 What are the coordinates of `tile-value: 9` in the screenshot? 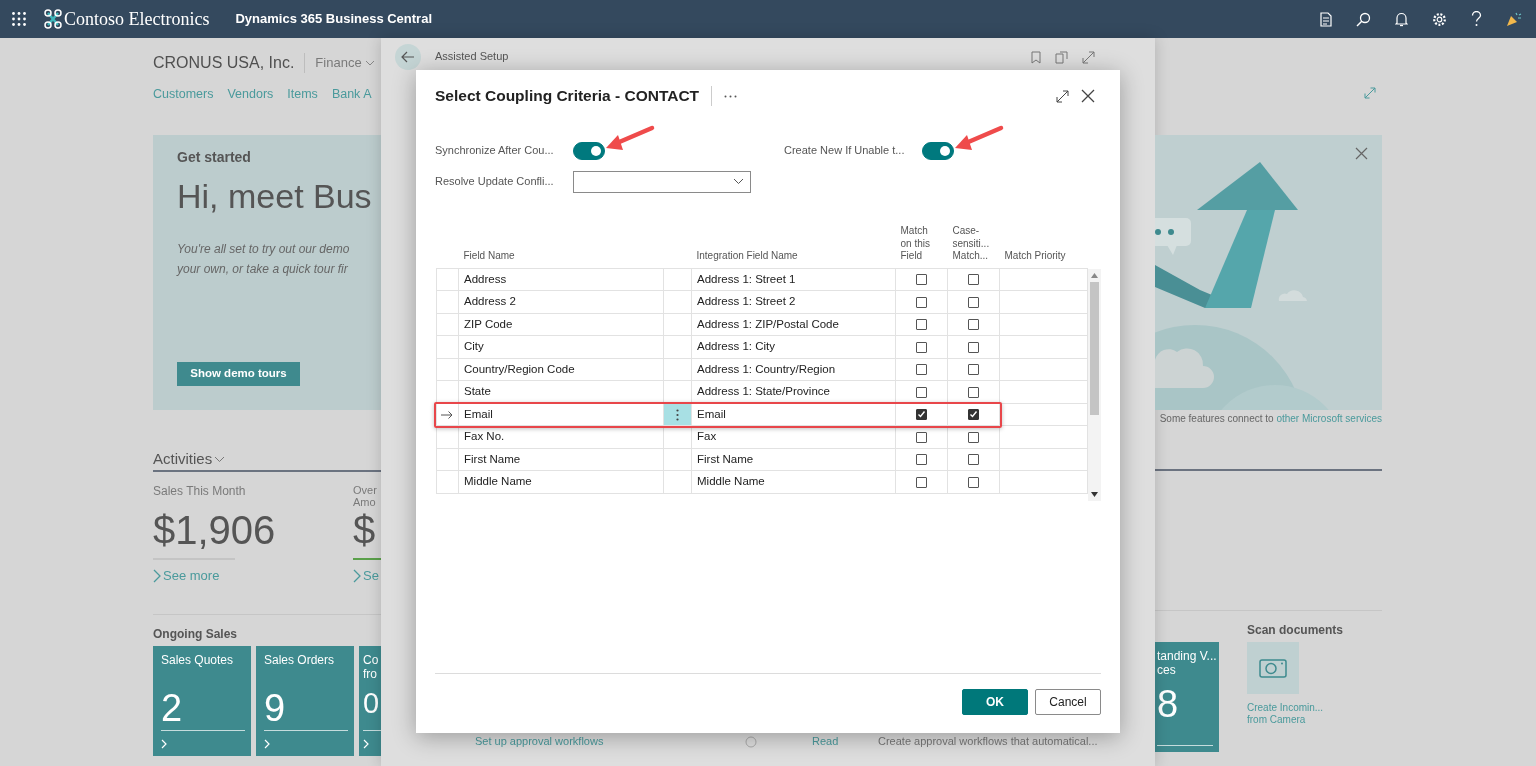 It's located at (275, 708).